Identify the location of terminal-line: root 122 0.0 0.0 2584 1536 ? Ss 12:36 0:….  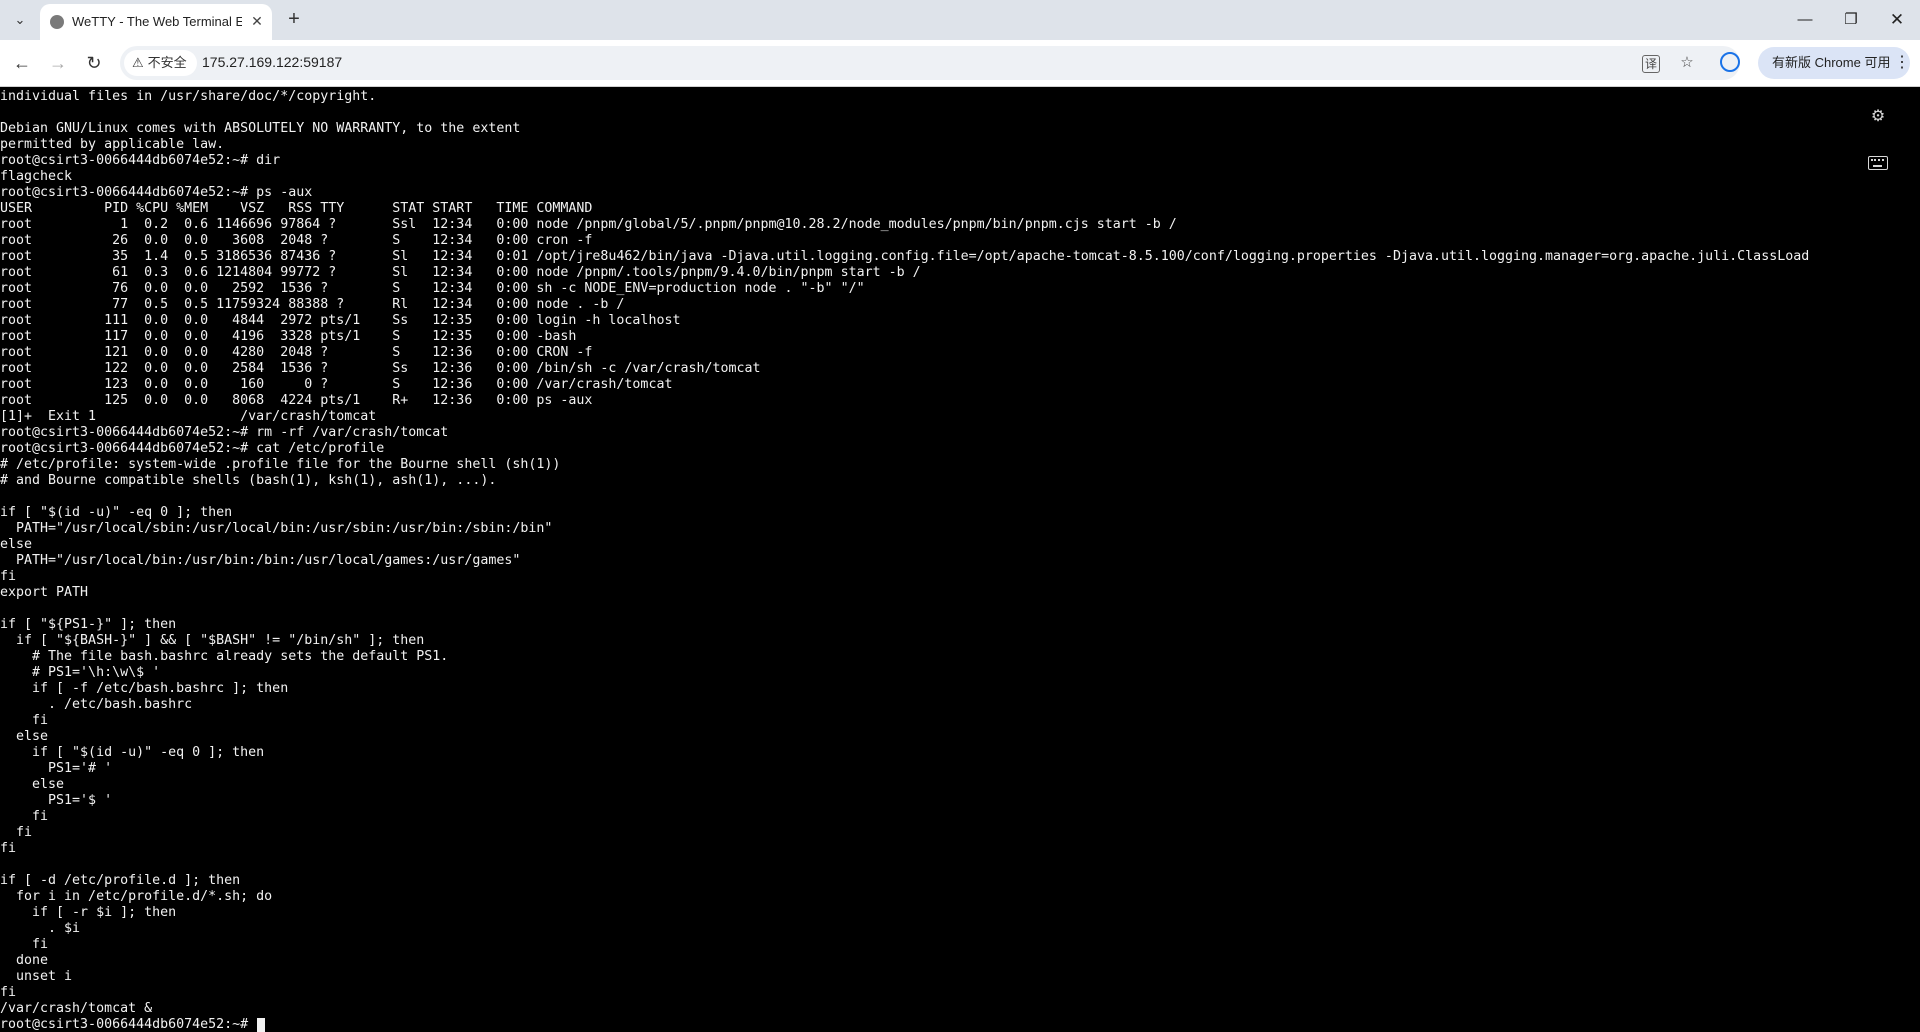
(380, 368).